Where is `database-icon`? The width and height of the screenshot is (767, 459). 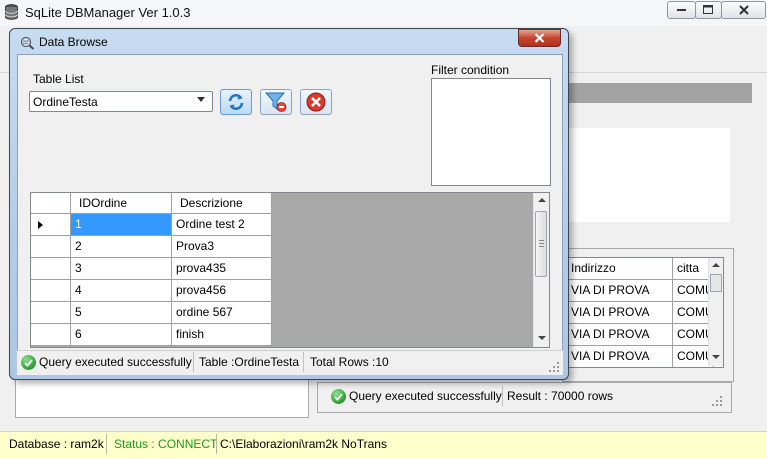 database-icon is located at coordinates (11, 12).